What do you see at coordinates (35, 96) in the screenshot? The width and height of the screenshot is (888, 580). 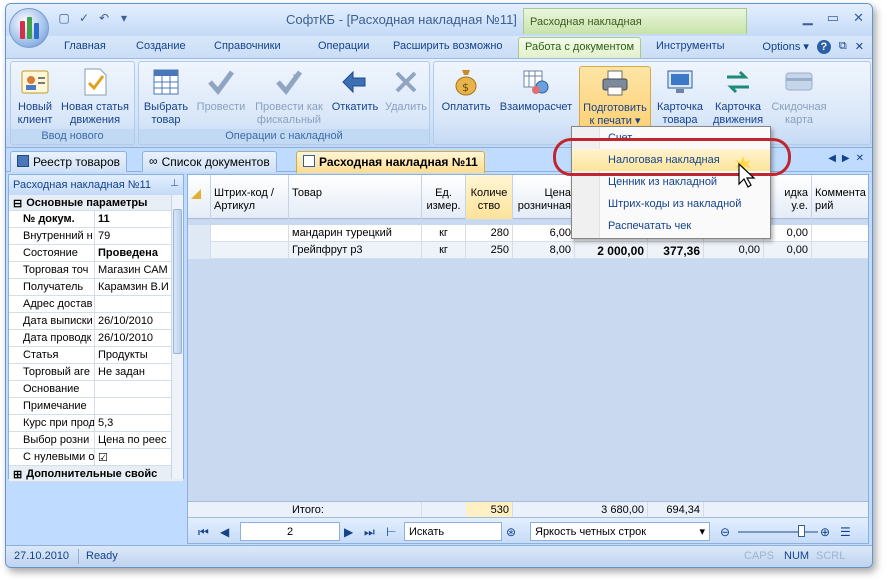 I see `new-client-button: Новый клиент` at bounding box center [35, 96].